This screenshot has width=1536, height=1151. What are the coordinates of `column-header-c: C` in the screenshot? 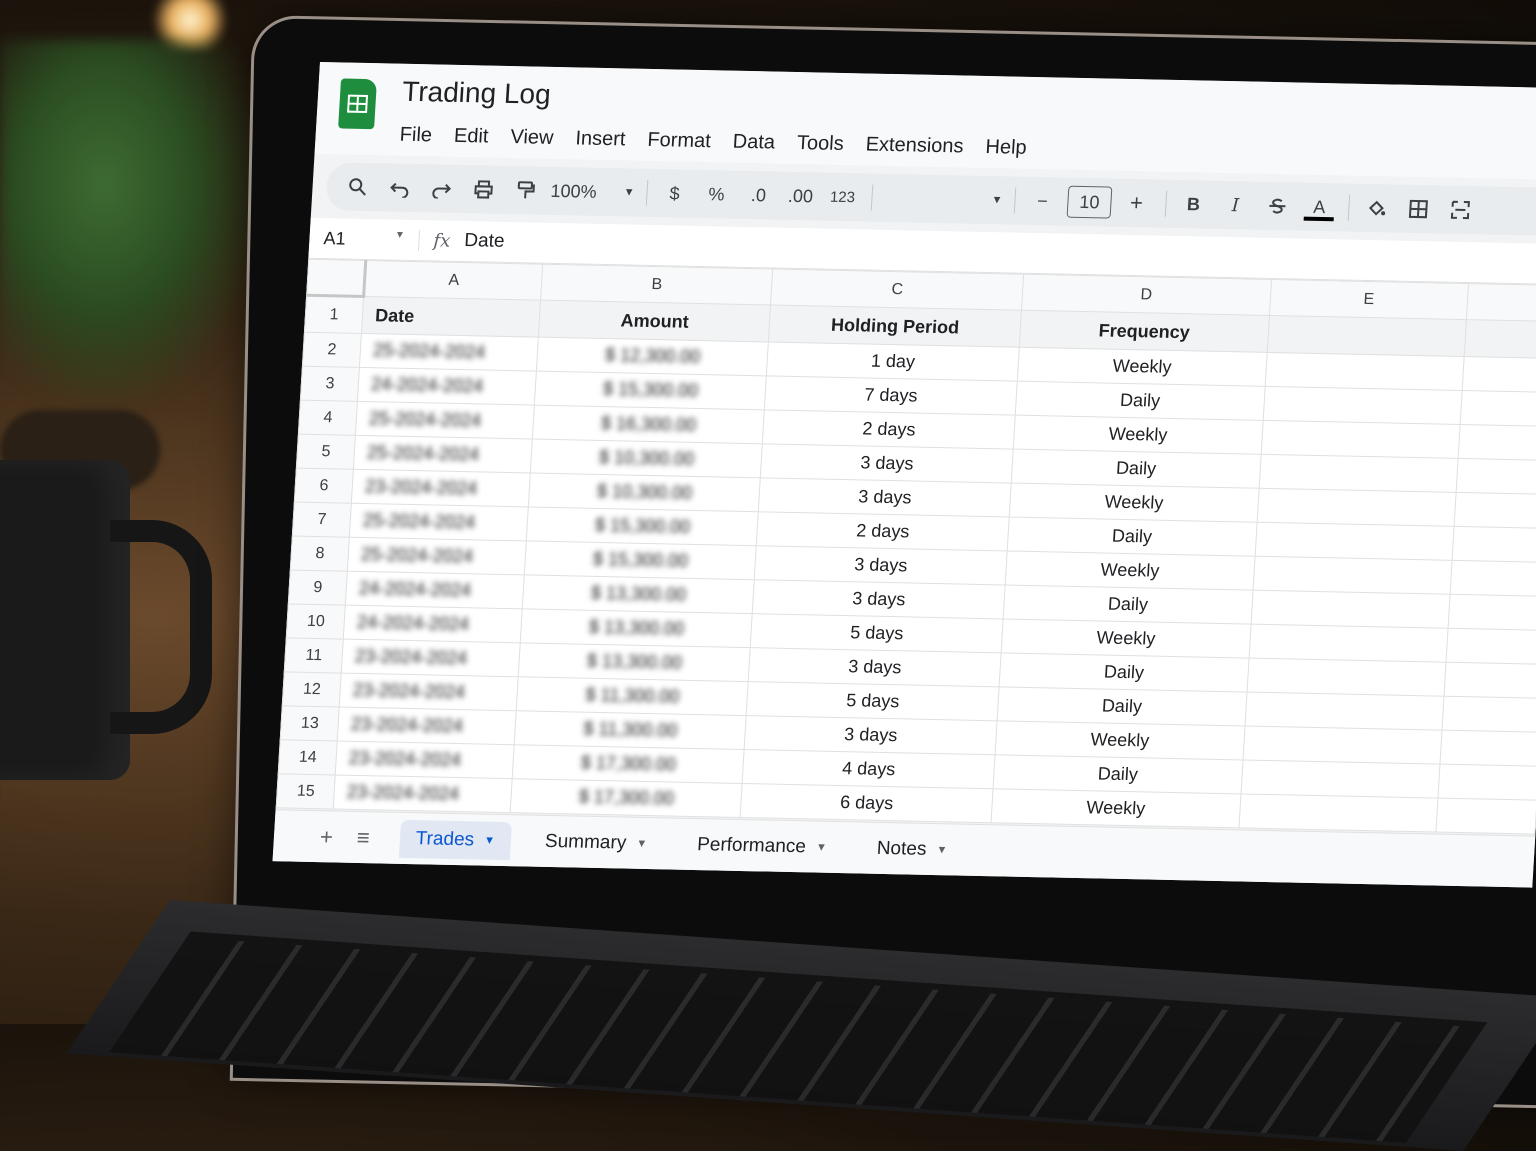 It's located at (897, 289).